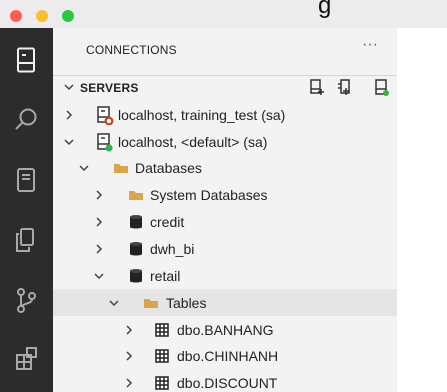 The image size is (447, 392). Describe the element at coordinates (422, 210) in the screenshot. I see `editor-area` at that location.